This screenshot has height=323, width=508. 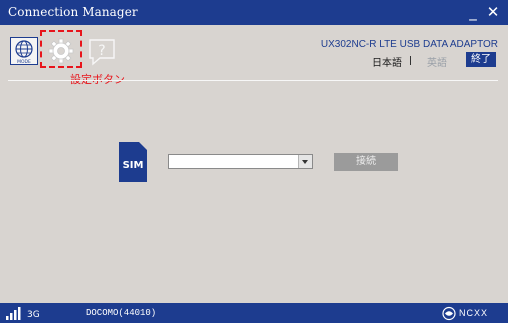 What do you see at coordinates (254, 313) in the screenshot?
I see `status-bar: 3G DOCOMO(44010) NCXX` at bounding box center [254, 313].